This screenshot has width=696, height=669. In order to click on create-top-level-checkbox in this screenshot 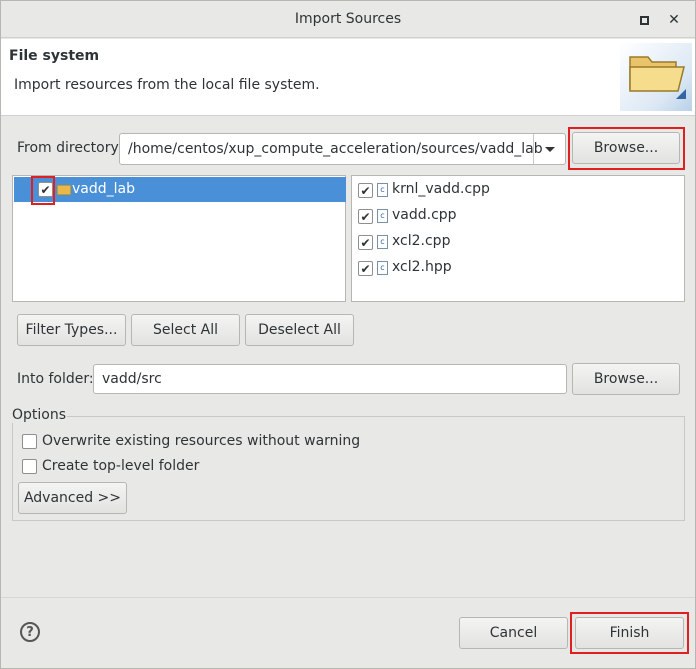, I will do `click(29, 466)`.